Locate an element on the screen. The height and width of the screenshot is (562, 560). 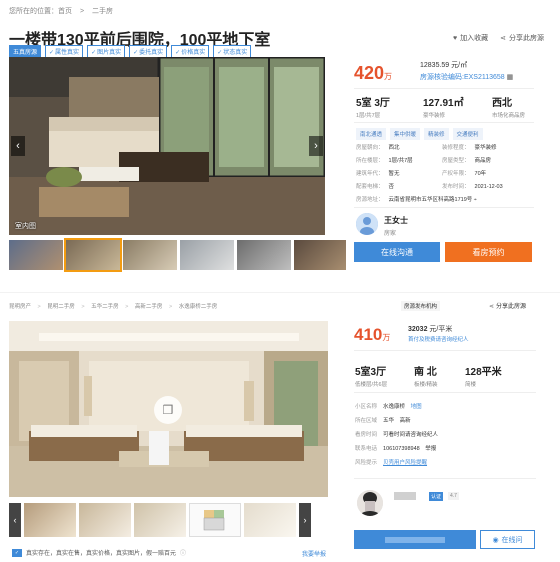
detail-label: 发布时间： is located at coordinates (456, 187).